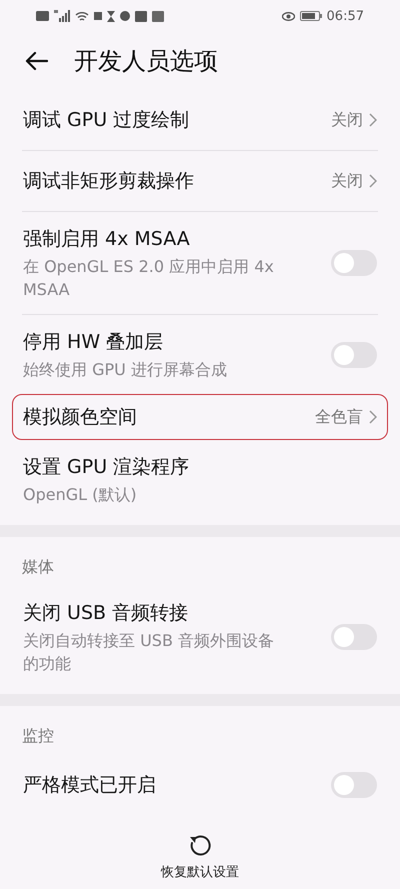  I want to click on hourglass-icon, so click(111, 16).